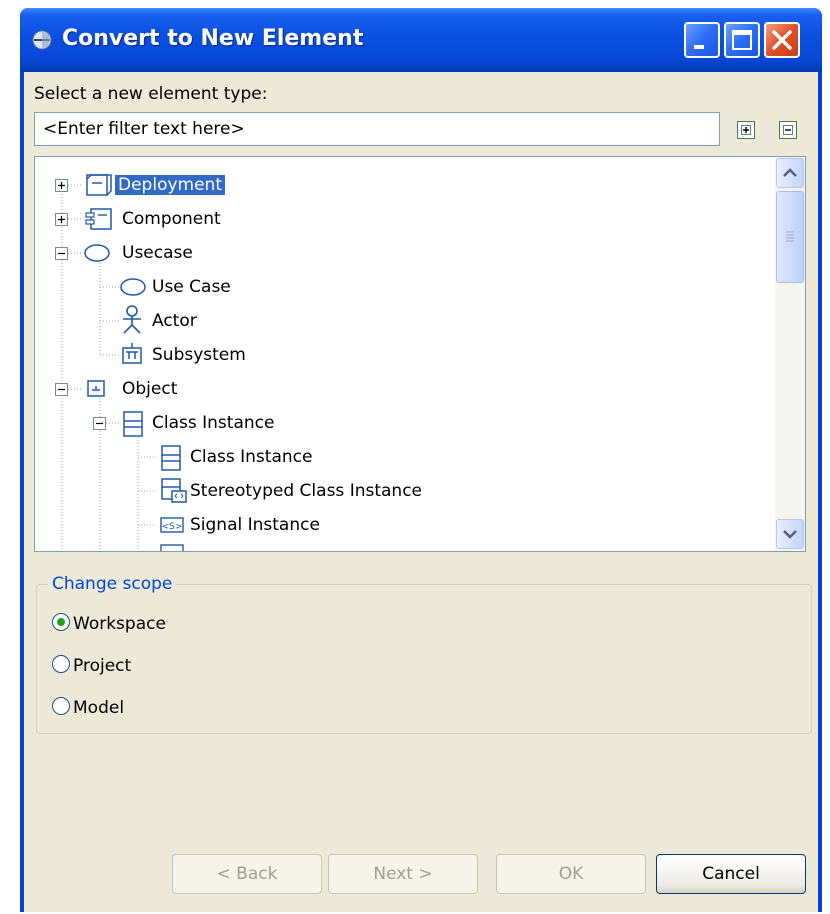 The width and height of the screenshot is (830, 914). I want to click on close-icon, so click(782, 40).